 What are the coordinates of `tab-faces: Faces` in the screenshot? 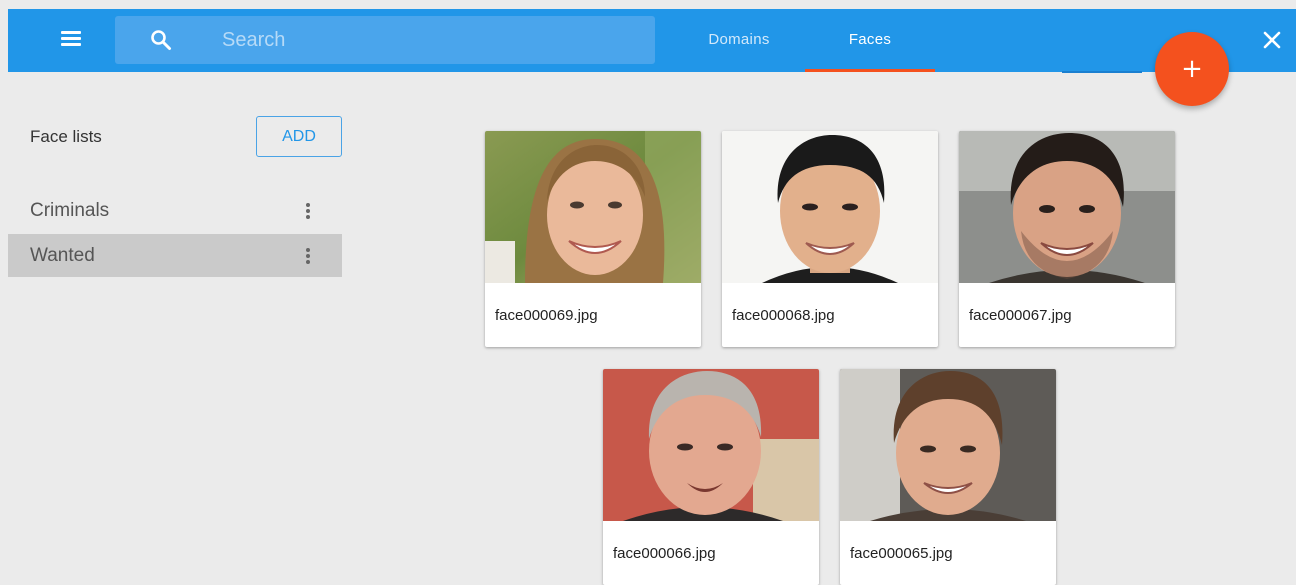 It's located at (870, 40).